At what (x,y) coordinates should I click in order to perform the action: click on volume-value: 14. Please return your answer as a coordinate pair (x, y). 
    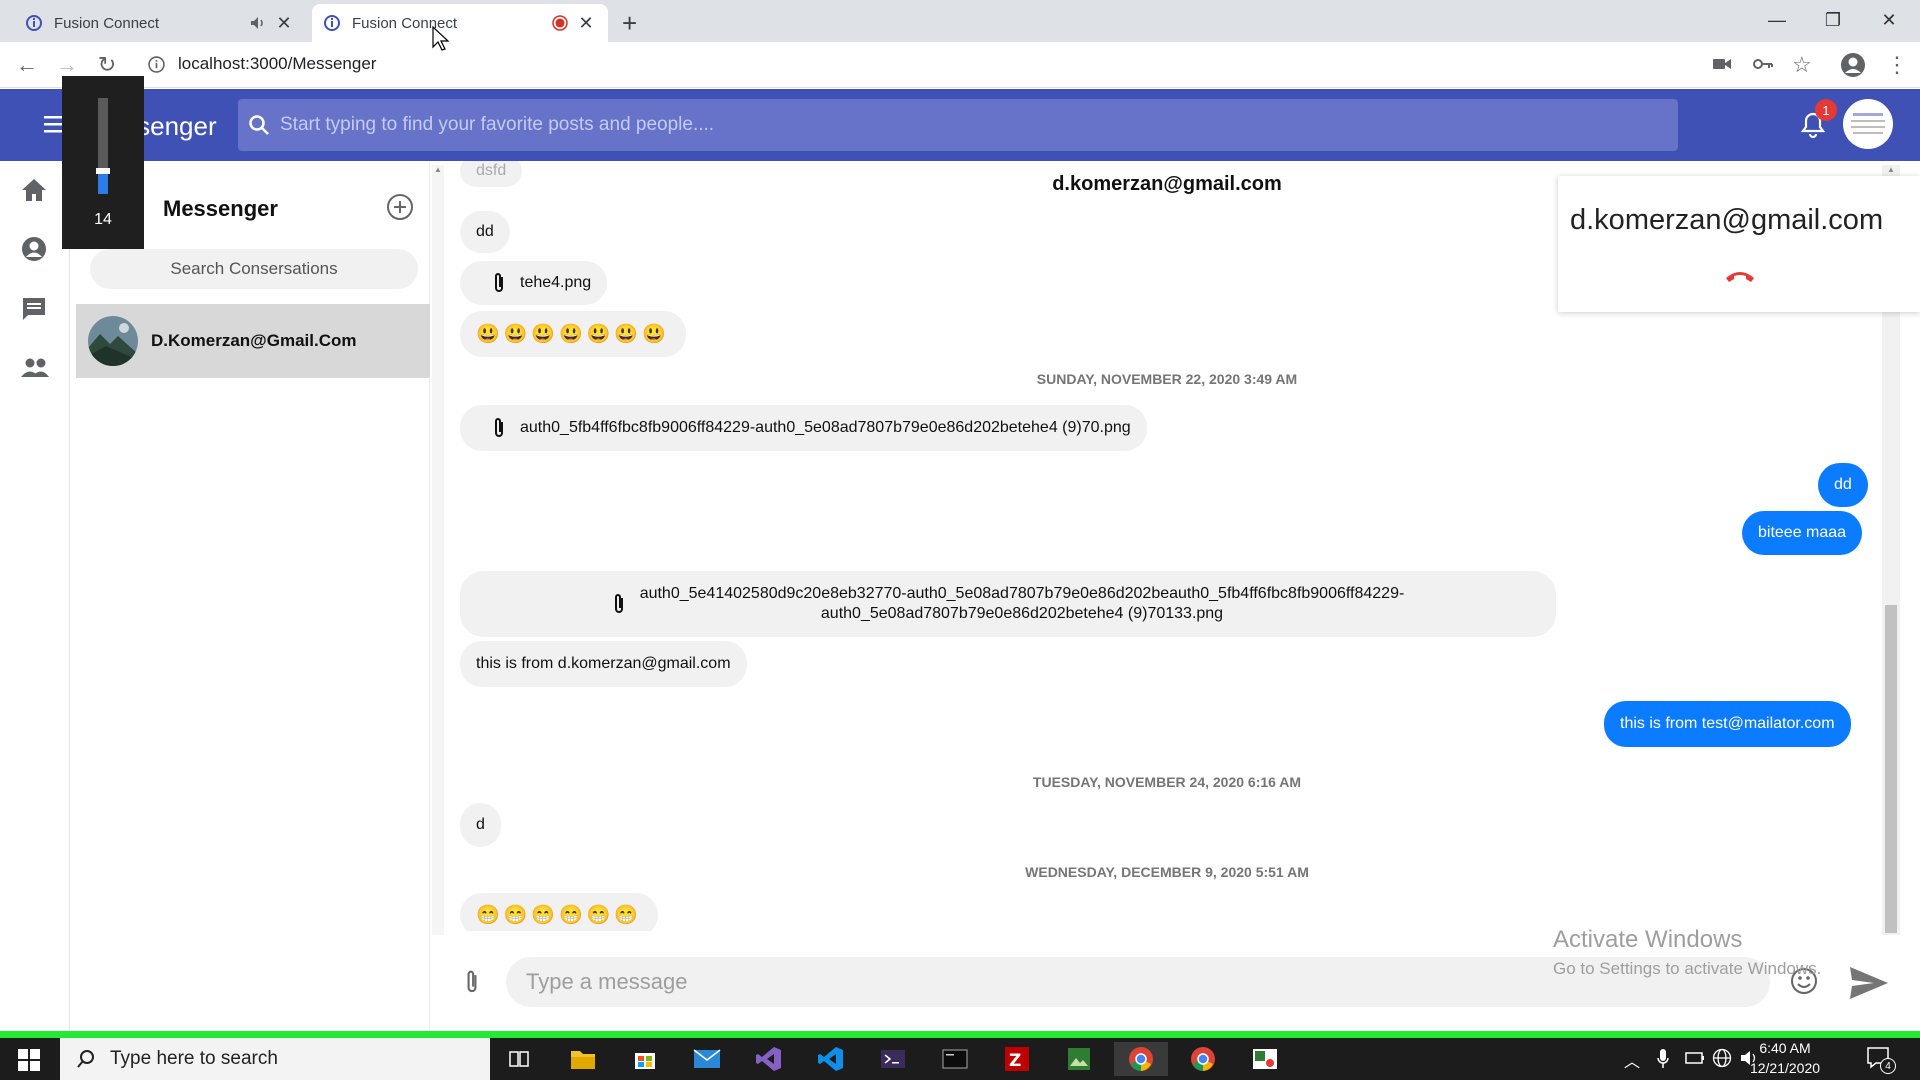
    Looking at the image, I should click on (103, 219).